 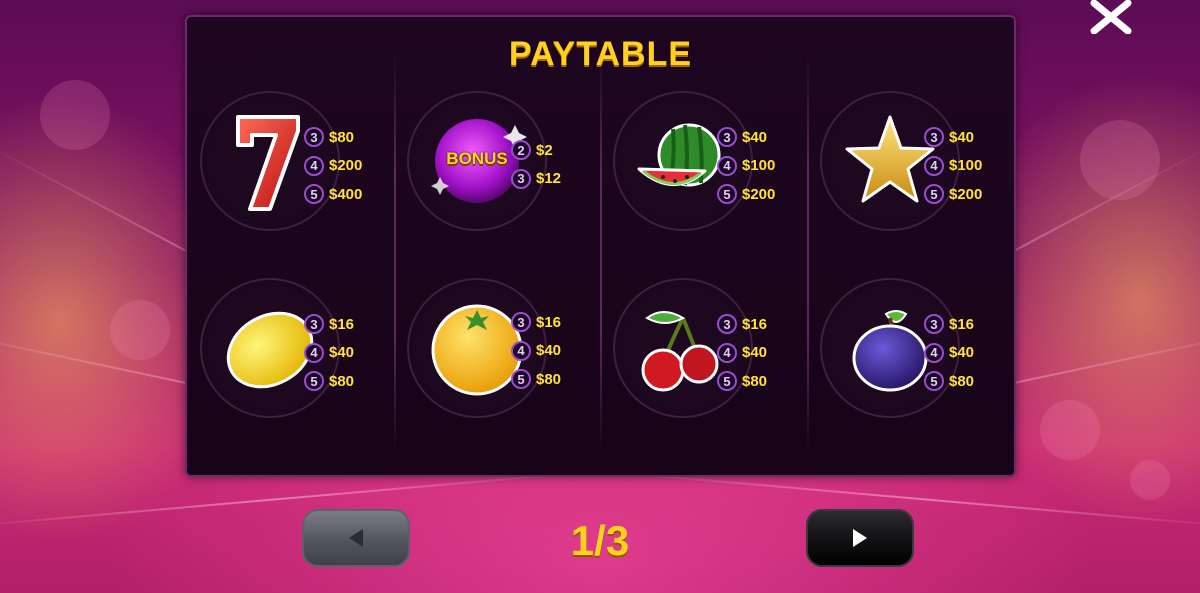 I want to click on pay-row: 5 $400, so click(x=333, y=194).